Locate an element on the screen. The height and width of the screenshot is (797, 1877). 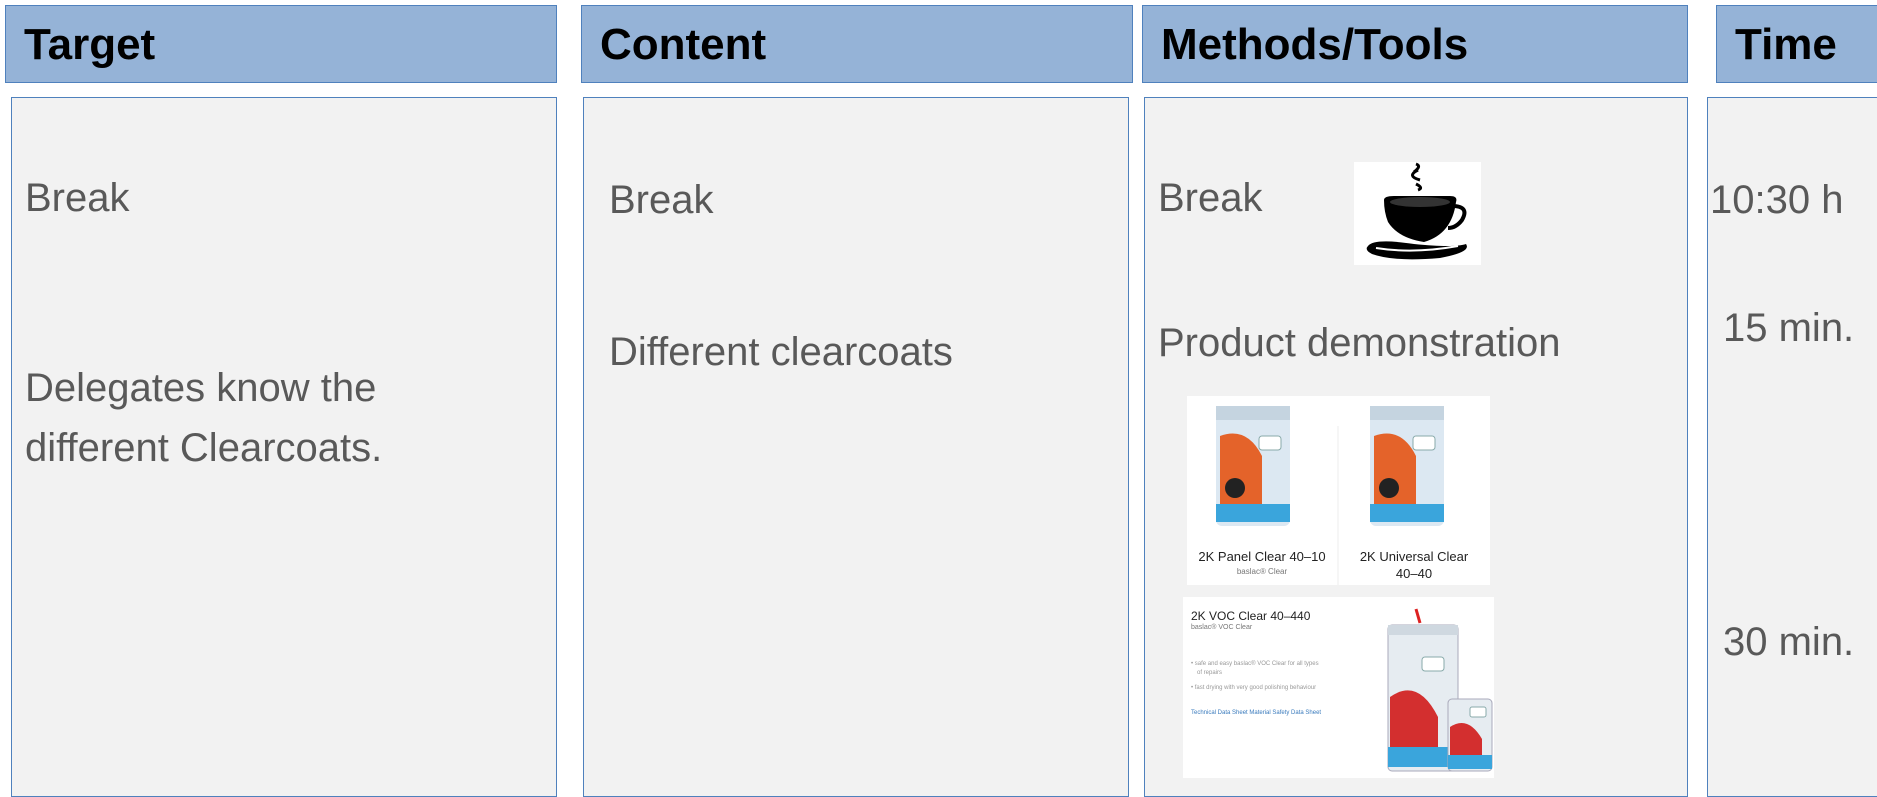
time-15-min: 15 min. is located at coordinates (1789, 328).